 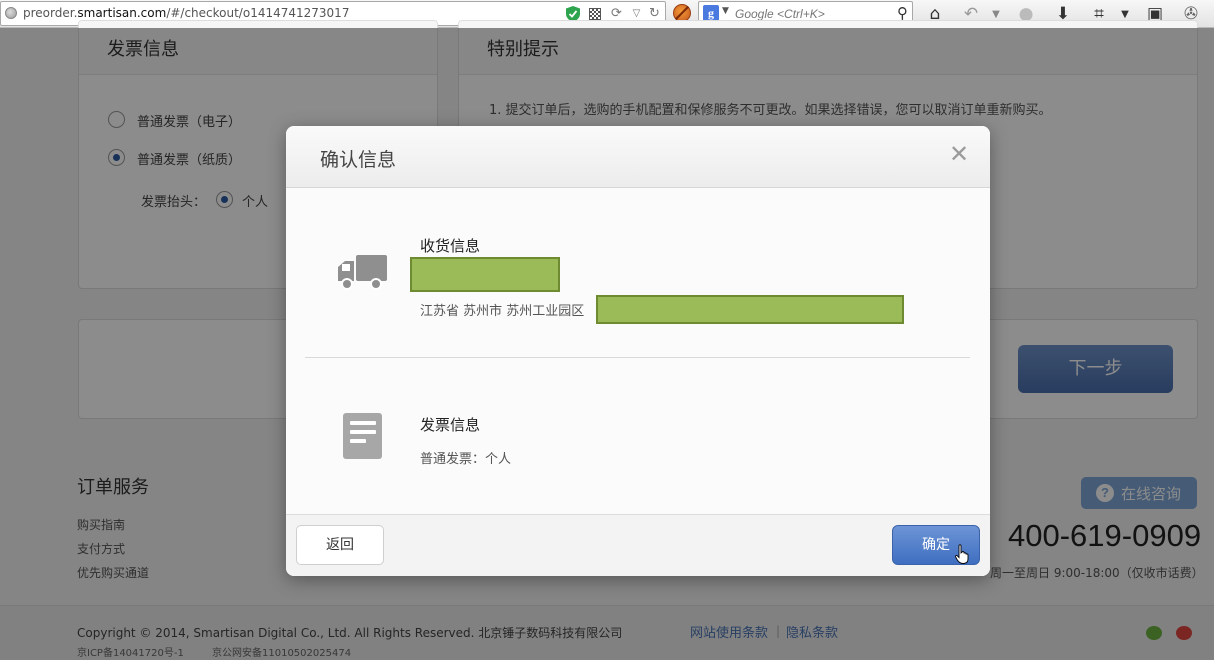 I want to click on search-placeholder: Google <Ctrl+K>, so click(x=780, y=14).